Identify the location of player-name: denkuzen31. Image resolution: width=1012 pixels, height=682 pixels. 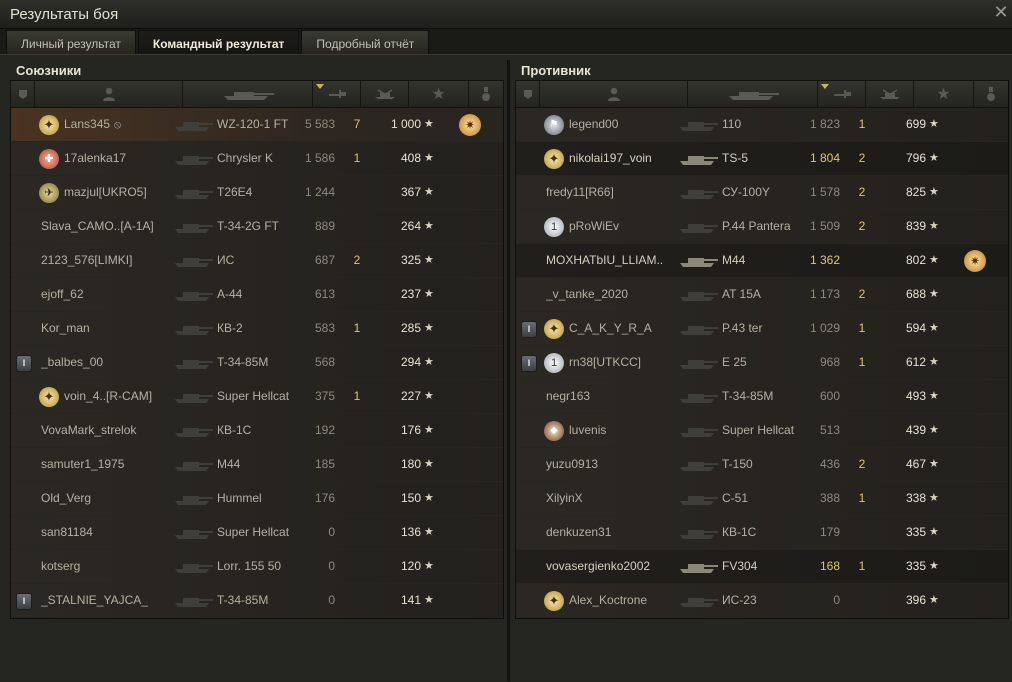
(611, 532).